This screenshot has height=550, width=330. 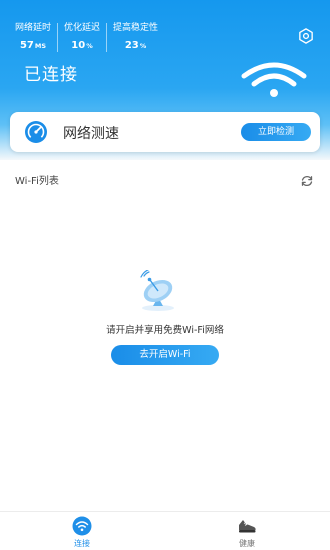 I want to click on stat-optimize-label: 优化延迟, so click(x=82, y=28).